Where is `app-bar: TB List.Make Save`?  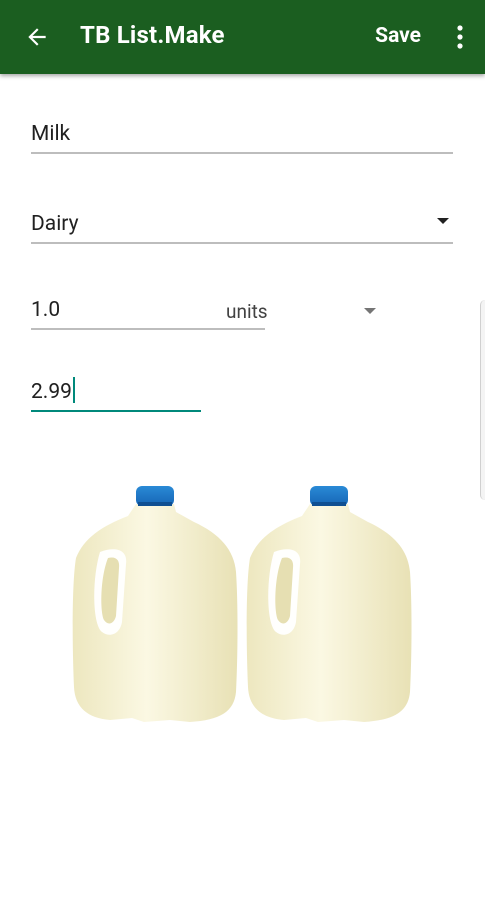
app-bar: TB List.Make Save is located at coordinates (242, 37).